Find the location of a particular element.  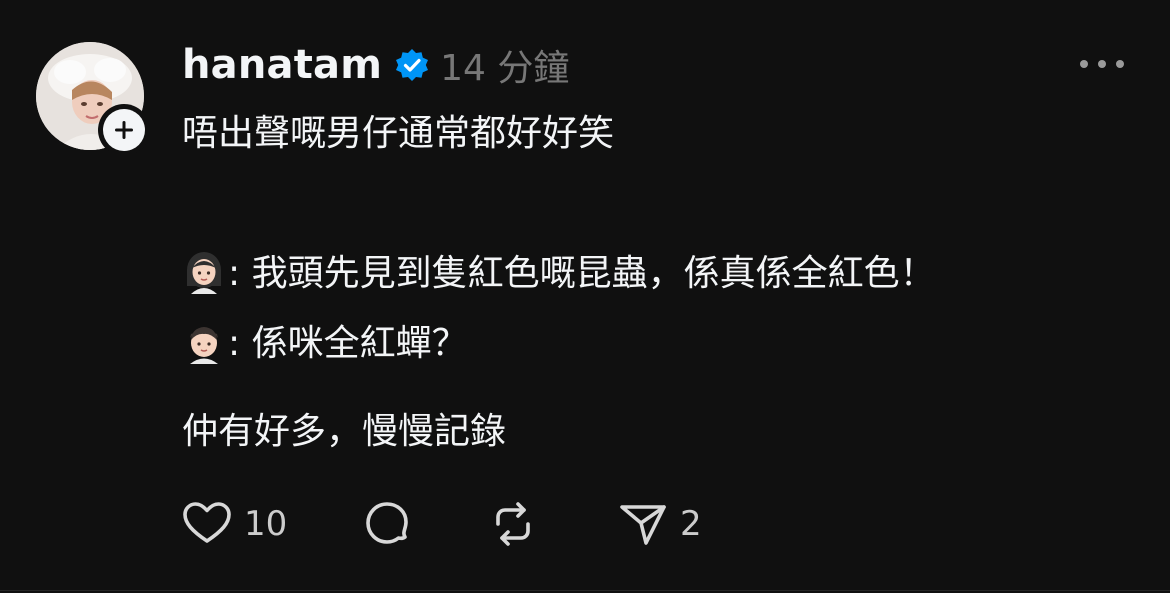

post-text-line-4: 仲有好多，慢慢記錄 is located at coordinates (344, 431).